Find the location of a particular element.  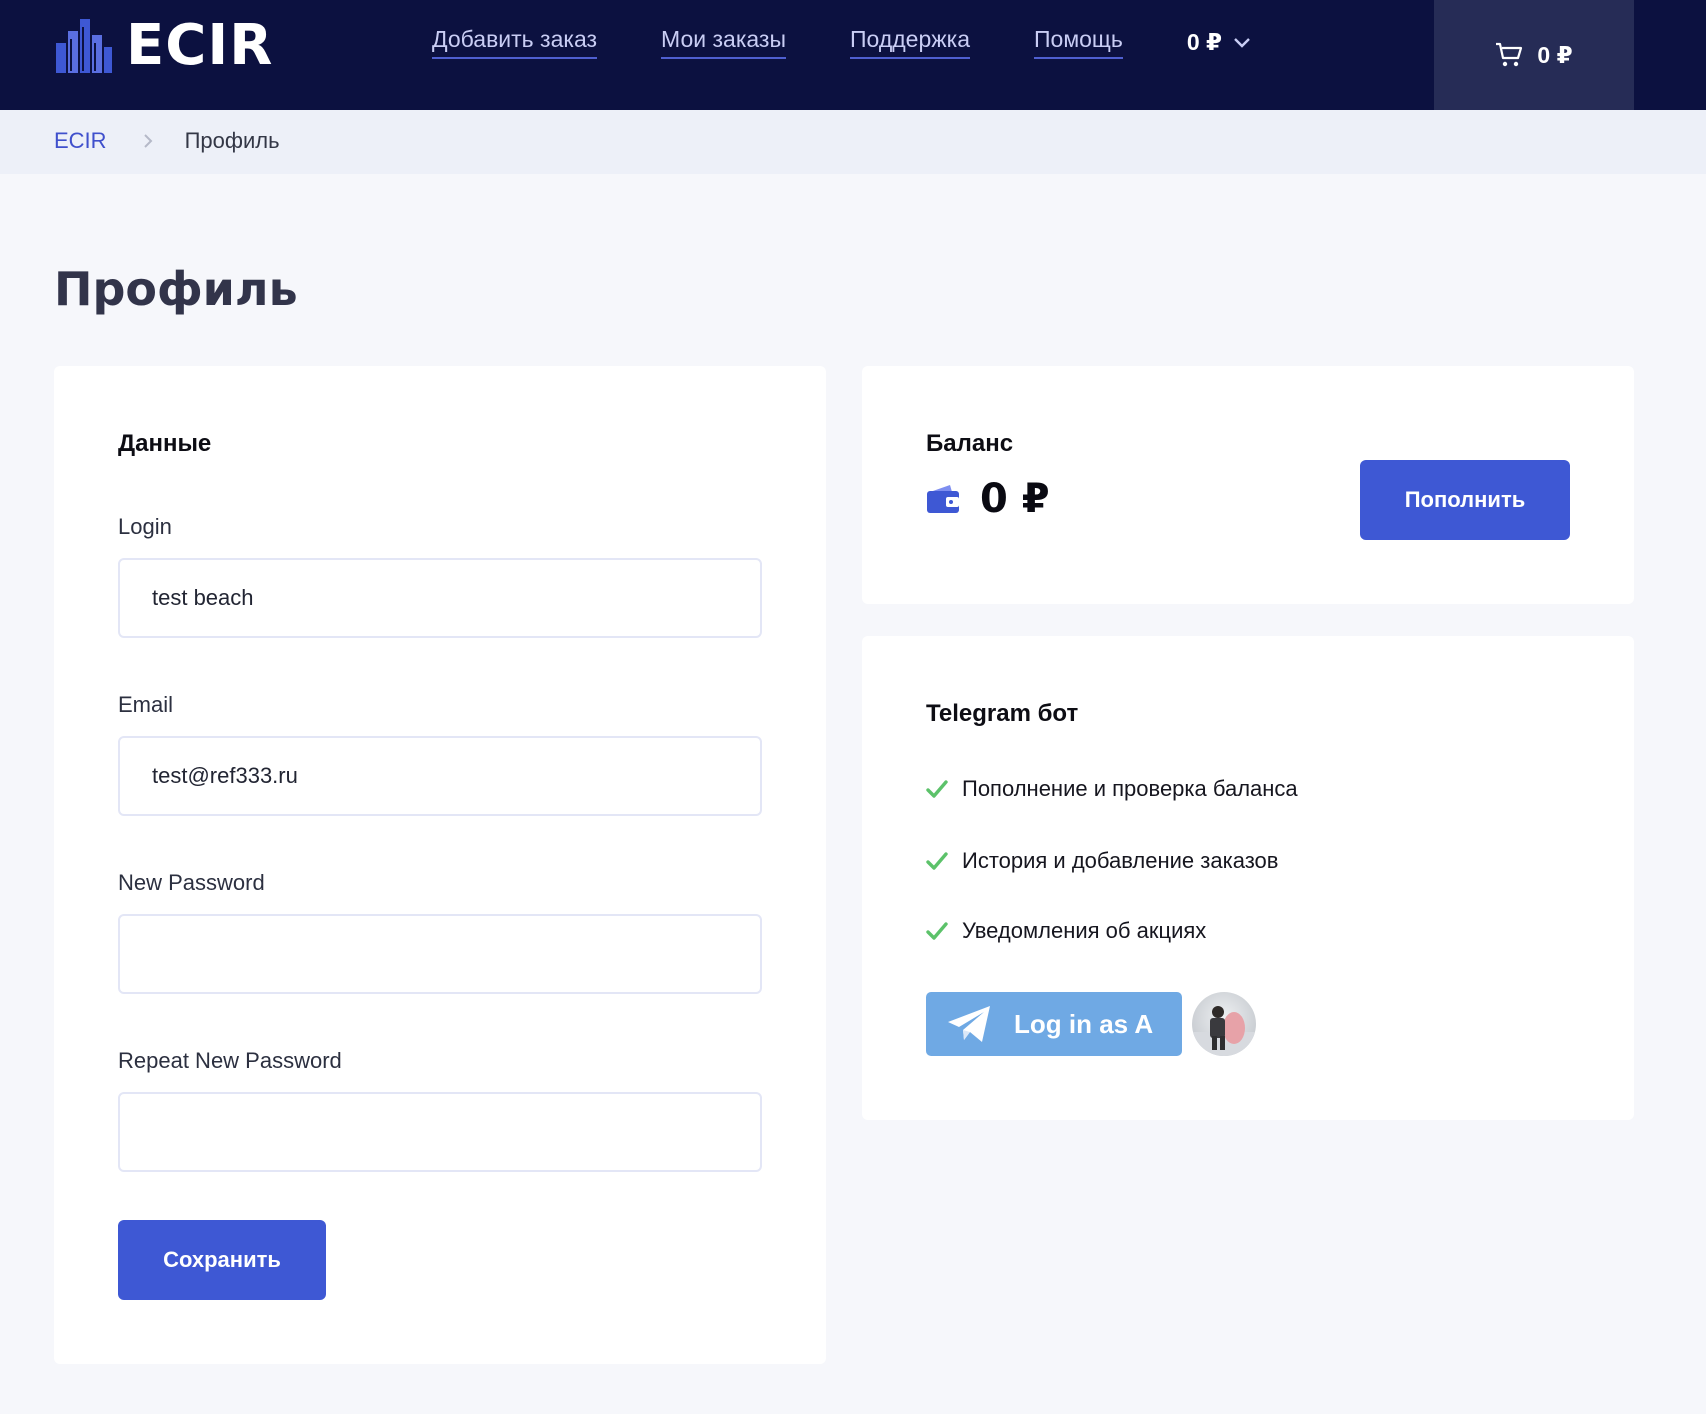

logo: ECIR is located at coordinates (163, 46).